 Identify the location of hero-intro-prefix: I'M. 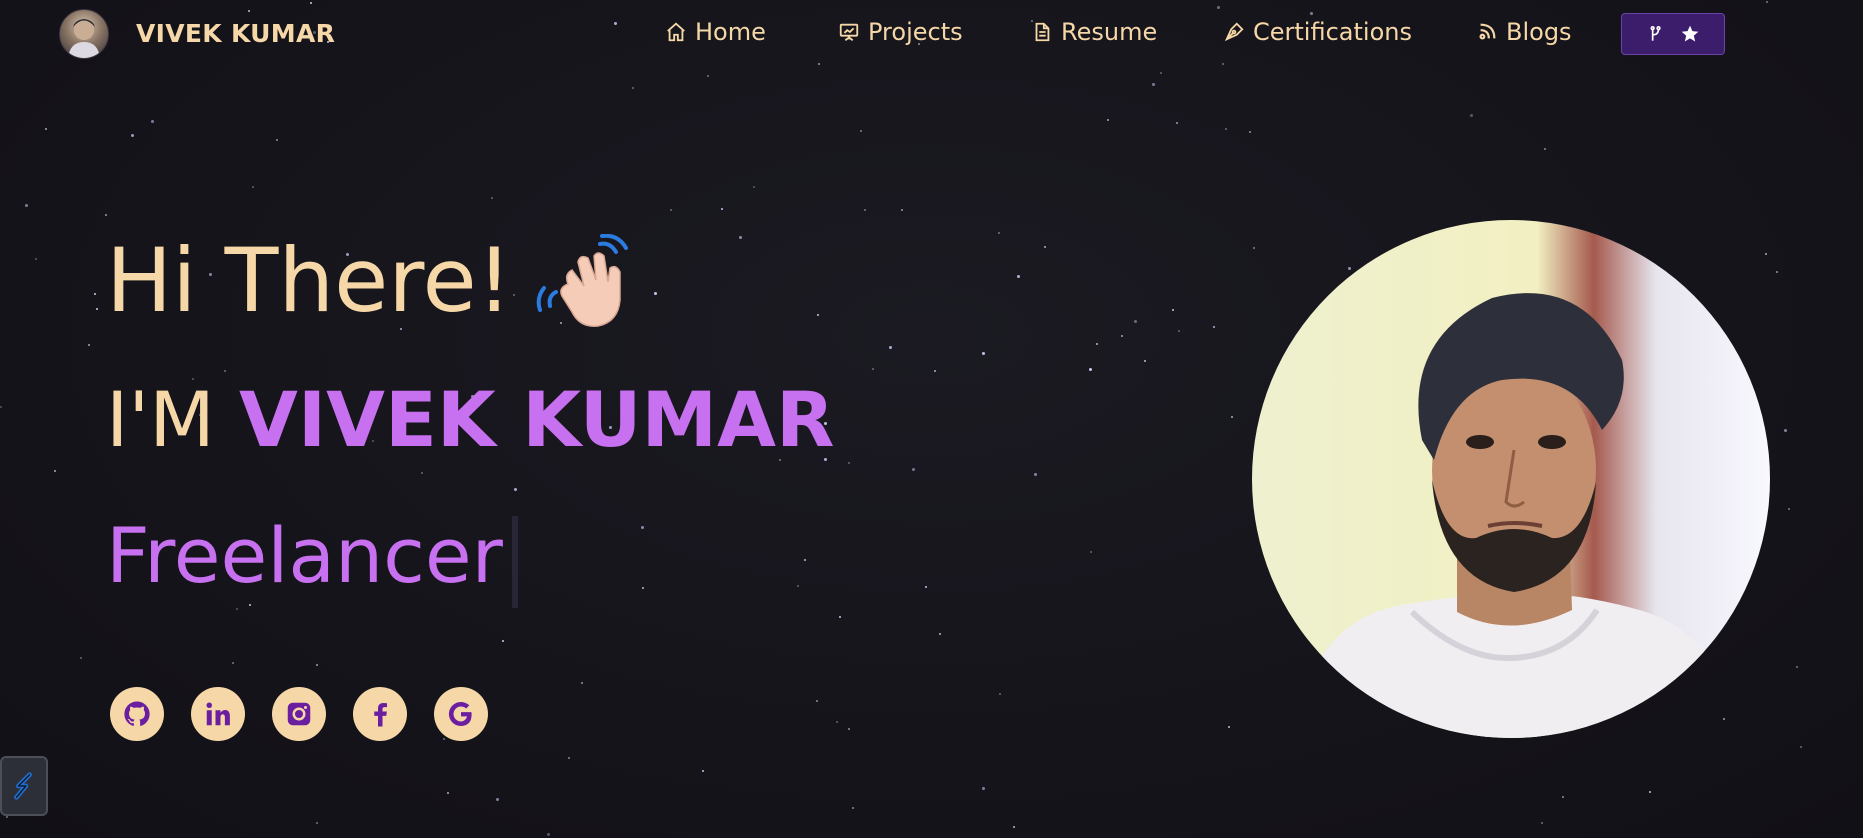
(173, 419).